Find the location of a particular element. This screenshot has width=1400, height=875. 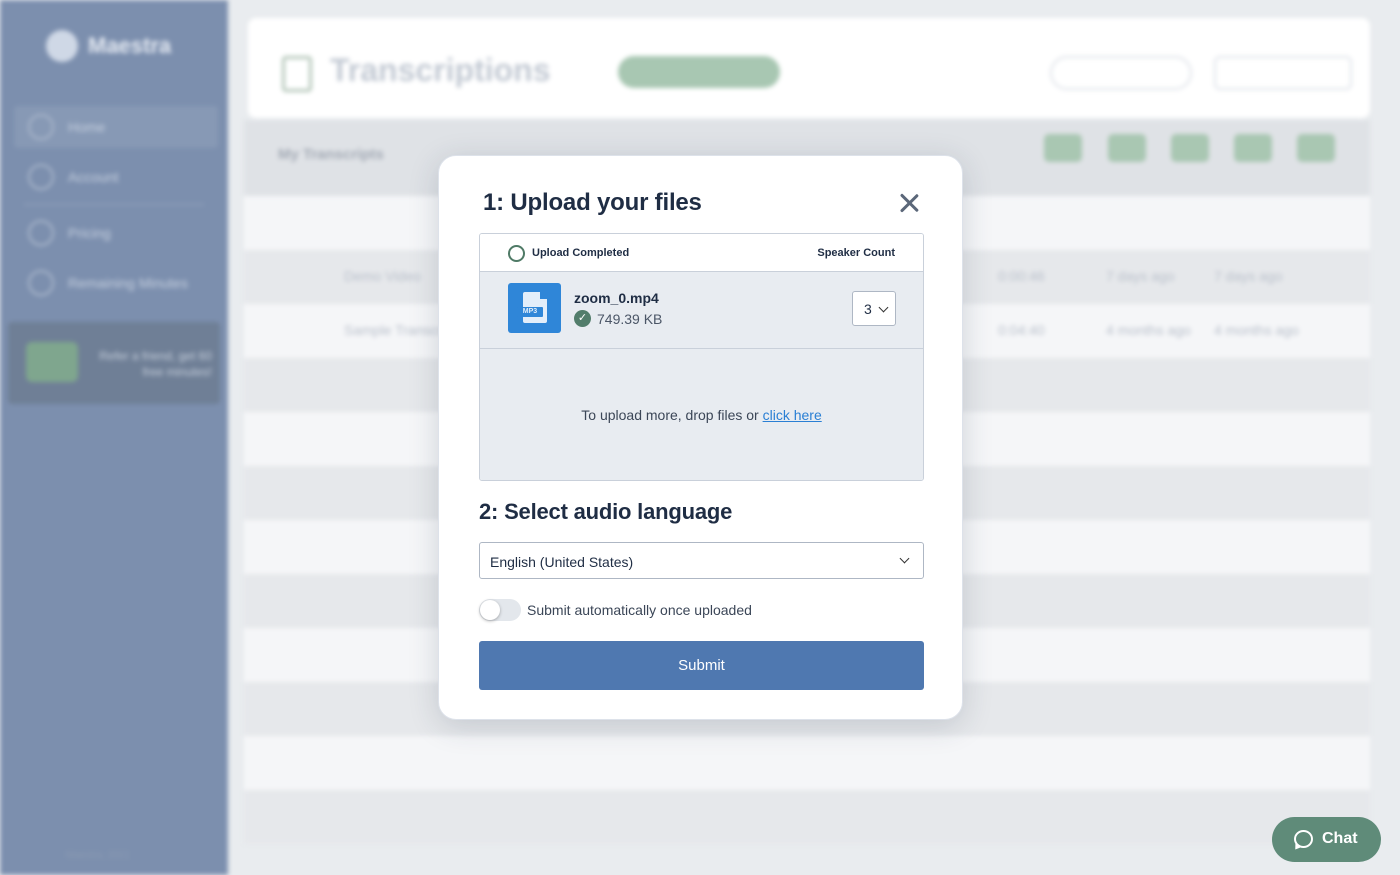

upload-box-header: Upload Completed Speaker Count is located at coordinates (701, 253).